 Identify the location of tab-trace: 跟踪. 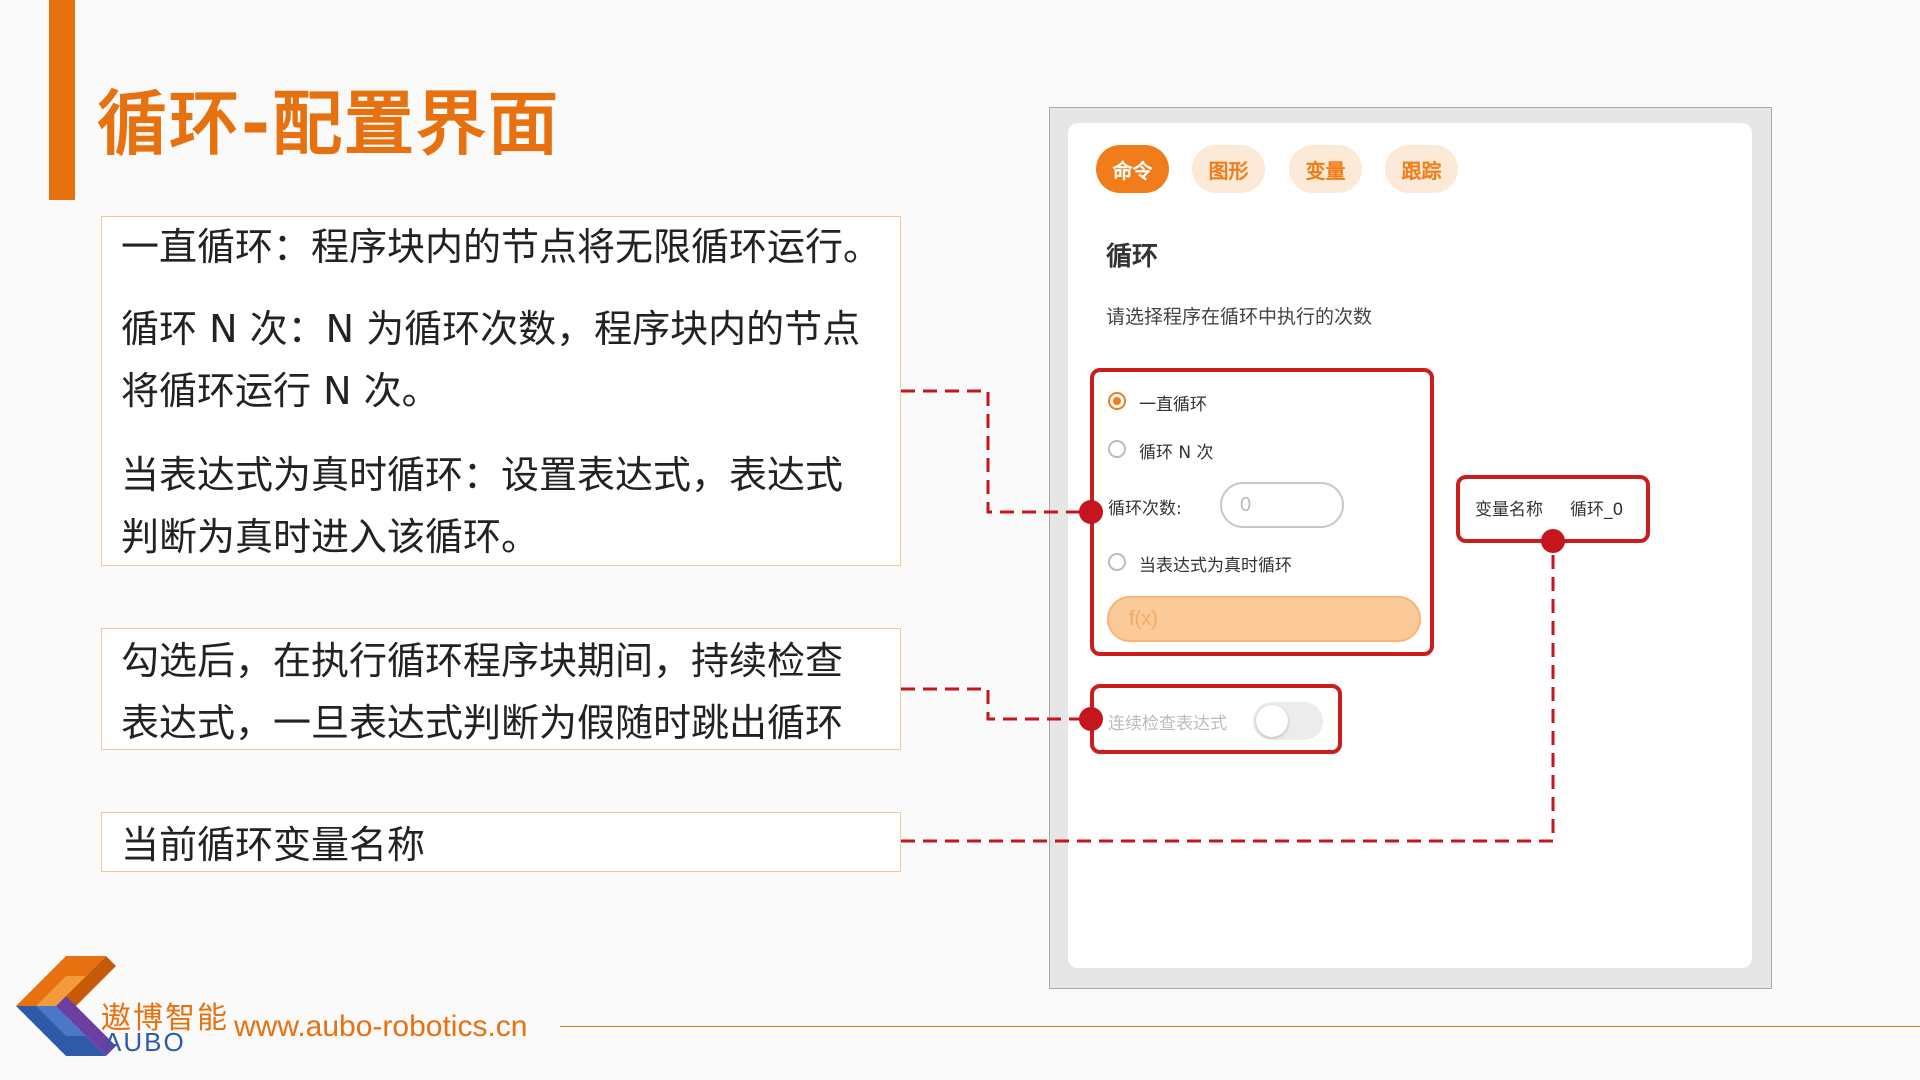
(1421, 169).